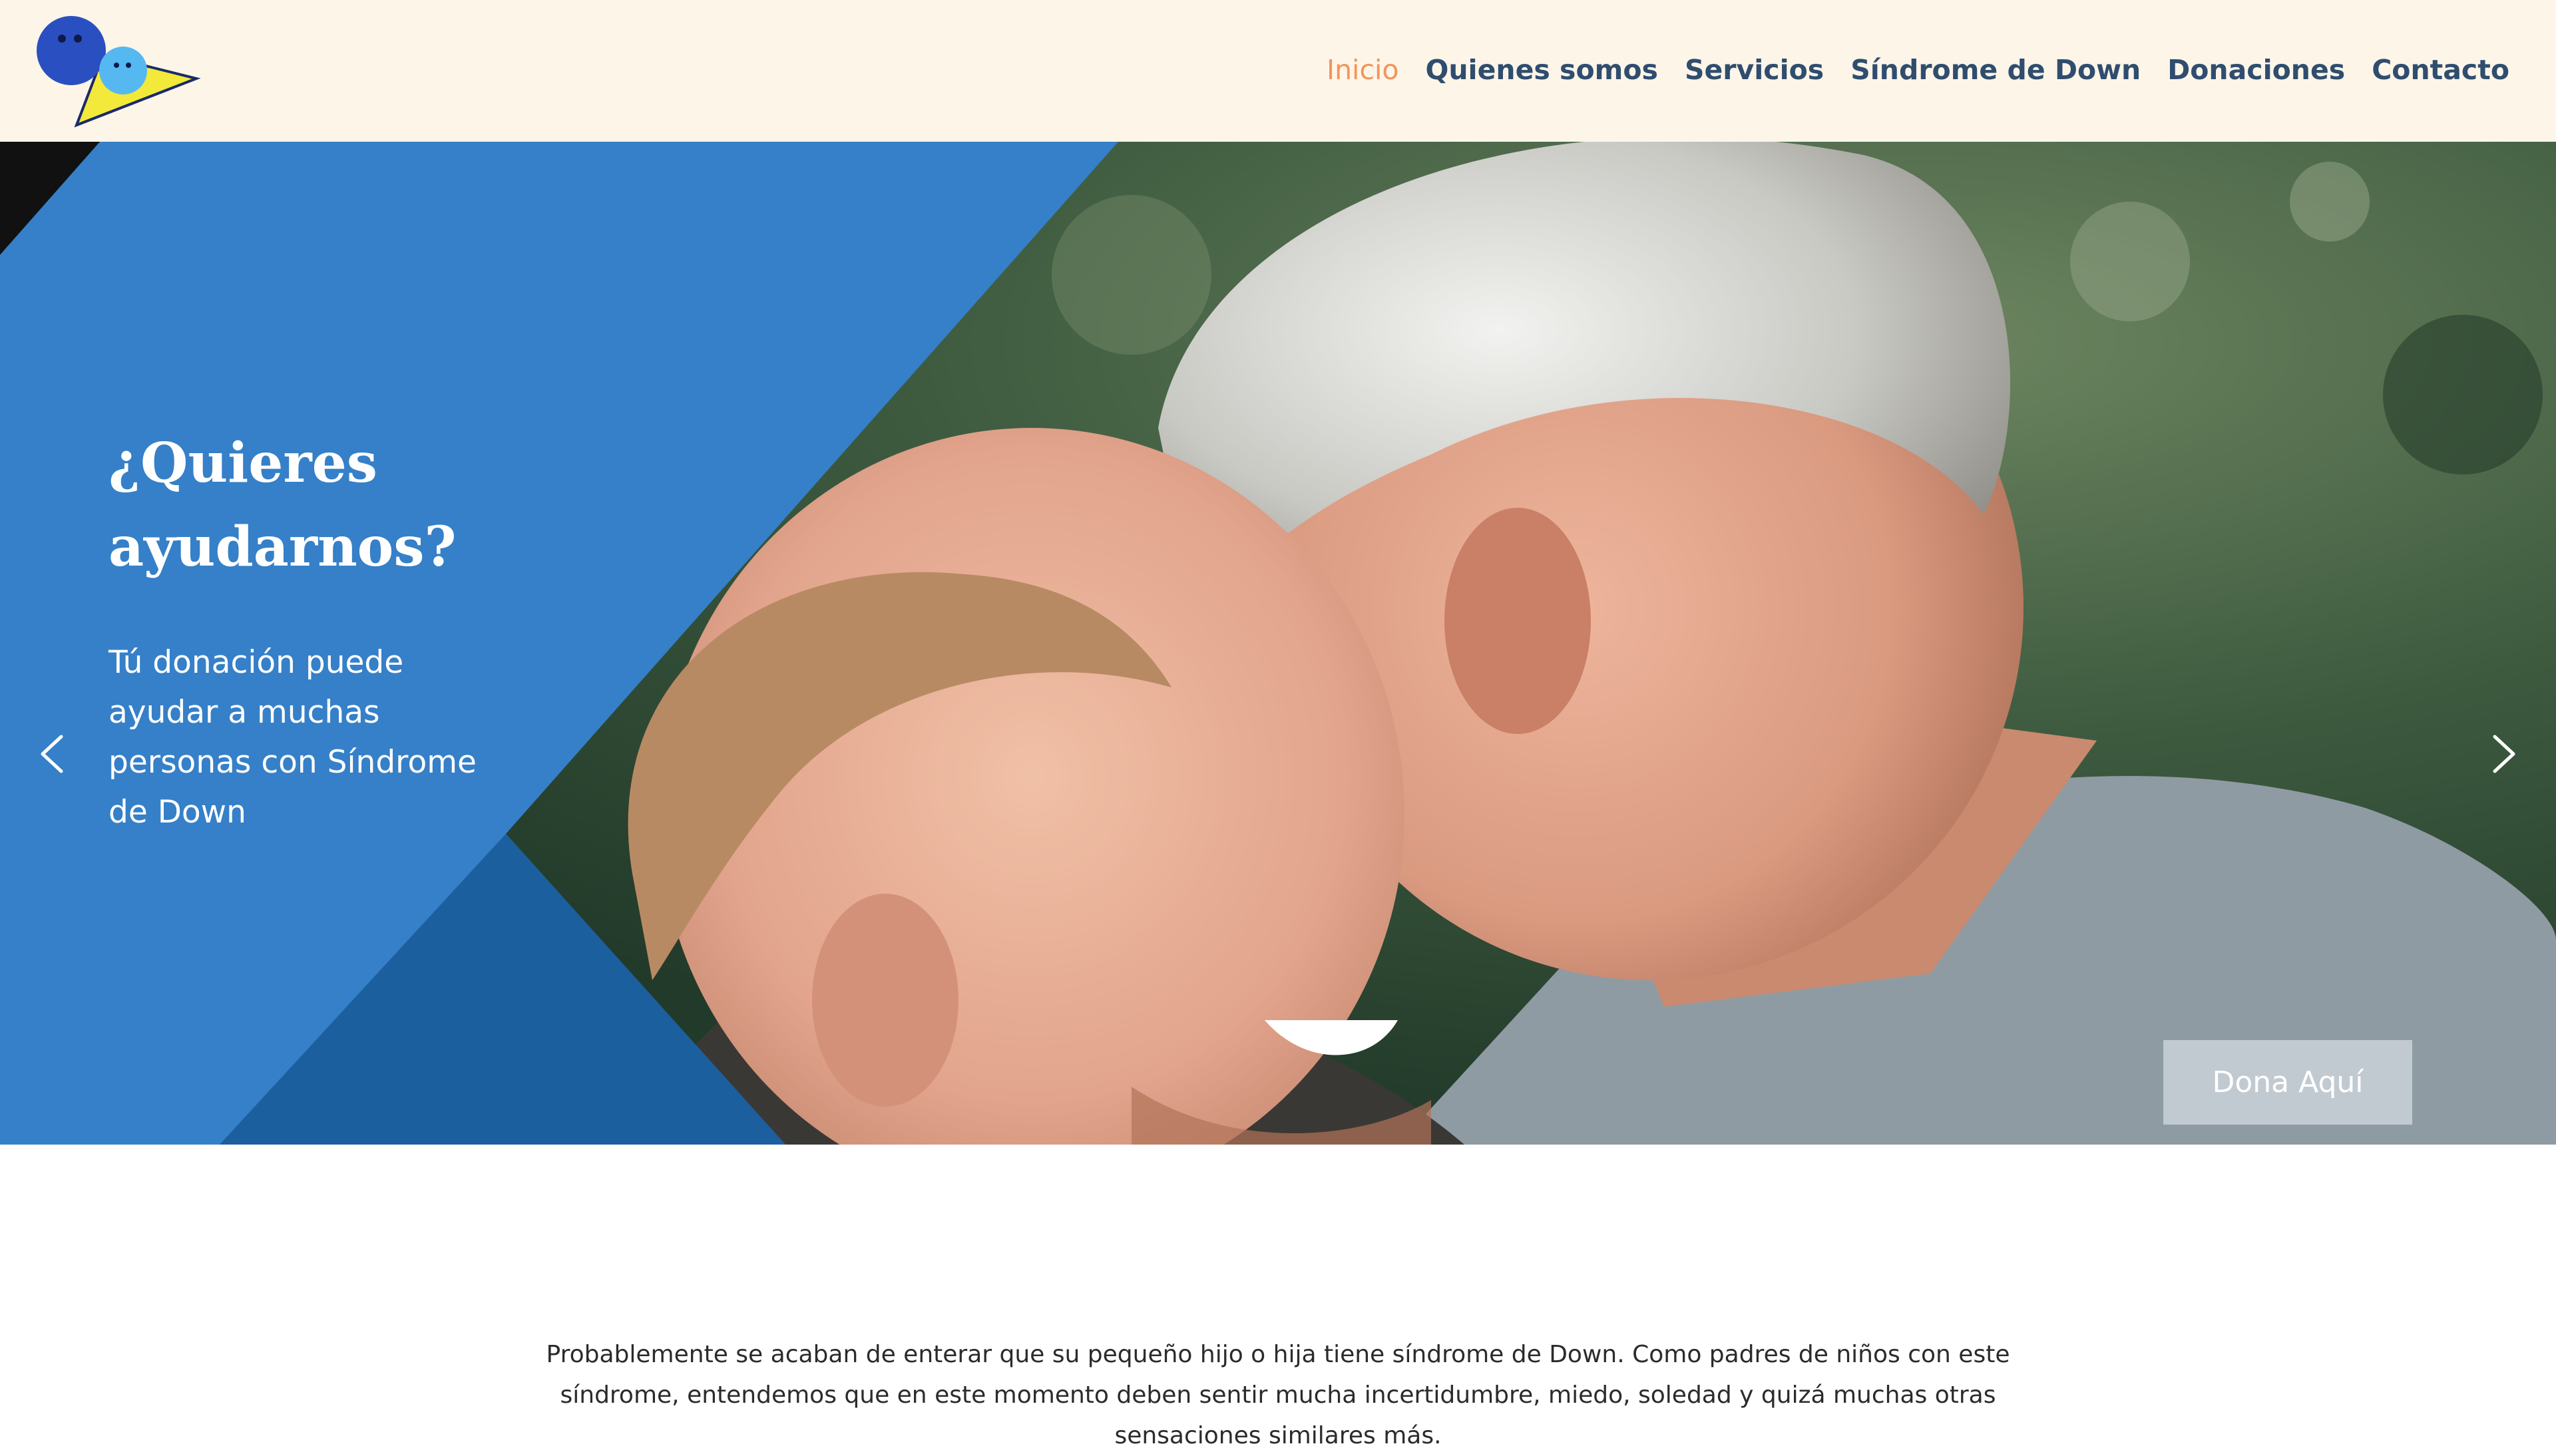 The image size is (2556, 1456). Describe the element at coordinates (2256, 70) in the screenshot. I see `nav-item-donaciones: Donaciones` at that location.